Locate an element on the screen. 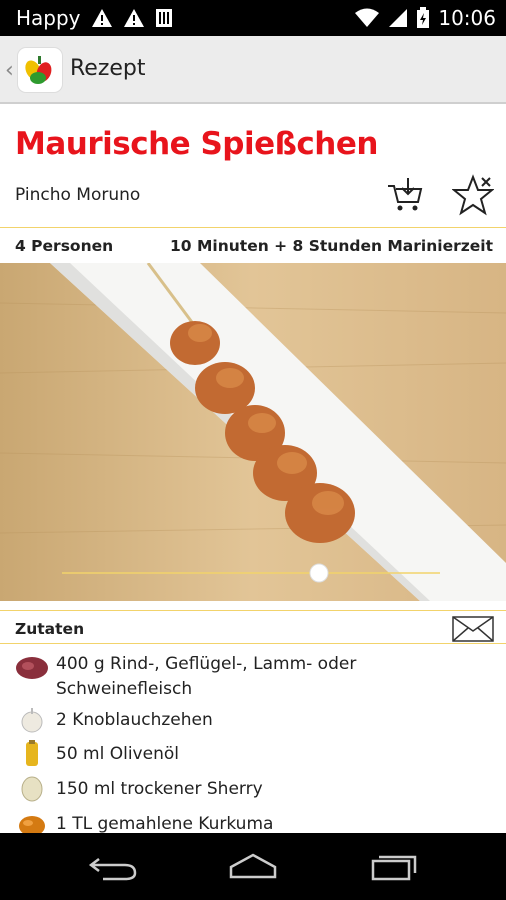  servings-label: 4 Personen is located at coordinates (64, 245).